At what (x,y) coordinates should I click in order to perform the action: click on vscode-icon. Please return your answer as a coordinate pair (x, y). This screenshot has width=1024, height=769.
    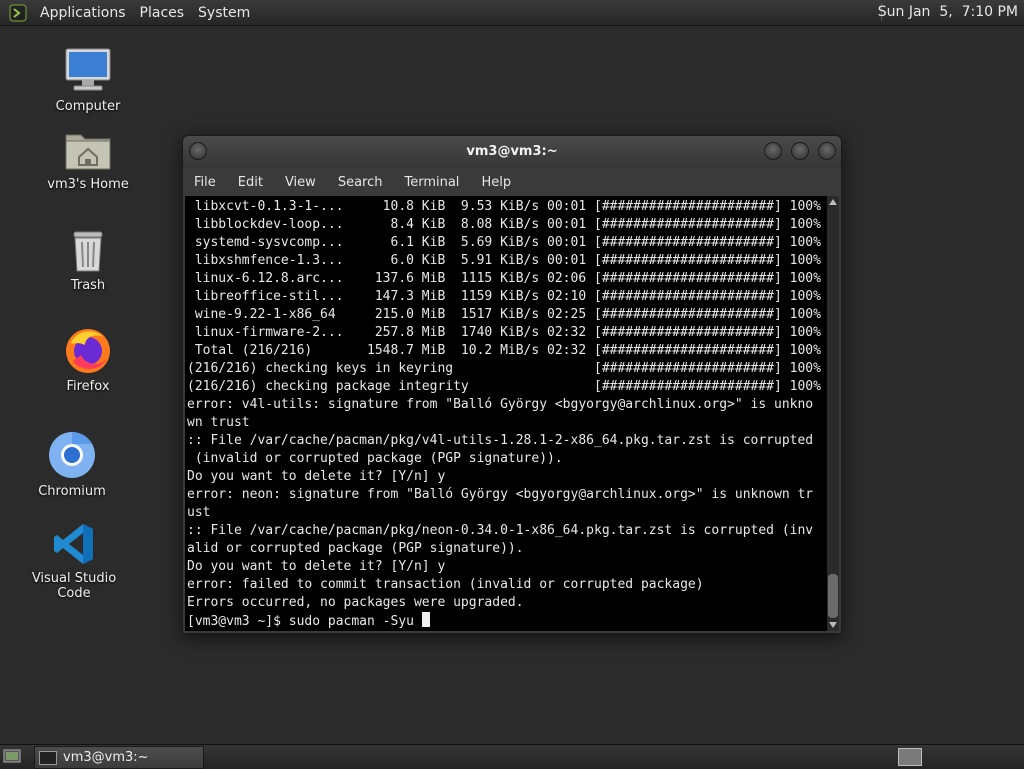
    Looking at the image, I should click on (73, 544).